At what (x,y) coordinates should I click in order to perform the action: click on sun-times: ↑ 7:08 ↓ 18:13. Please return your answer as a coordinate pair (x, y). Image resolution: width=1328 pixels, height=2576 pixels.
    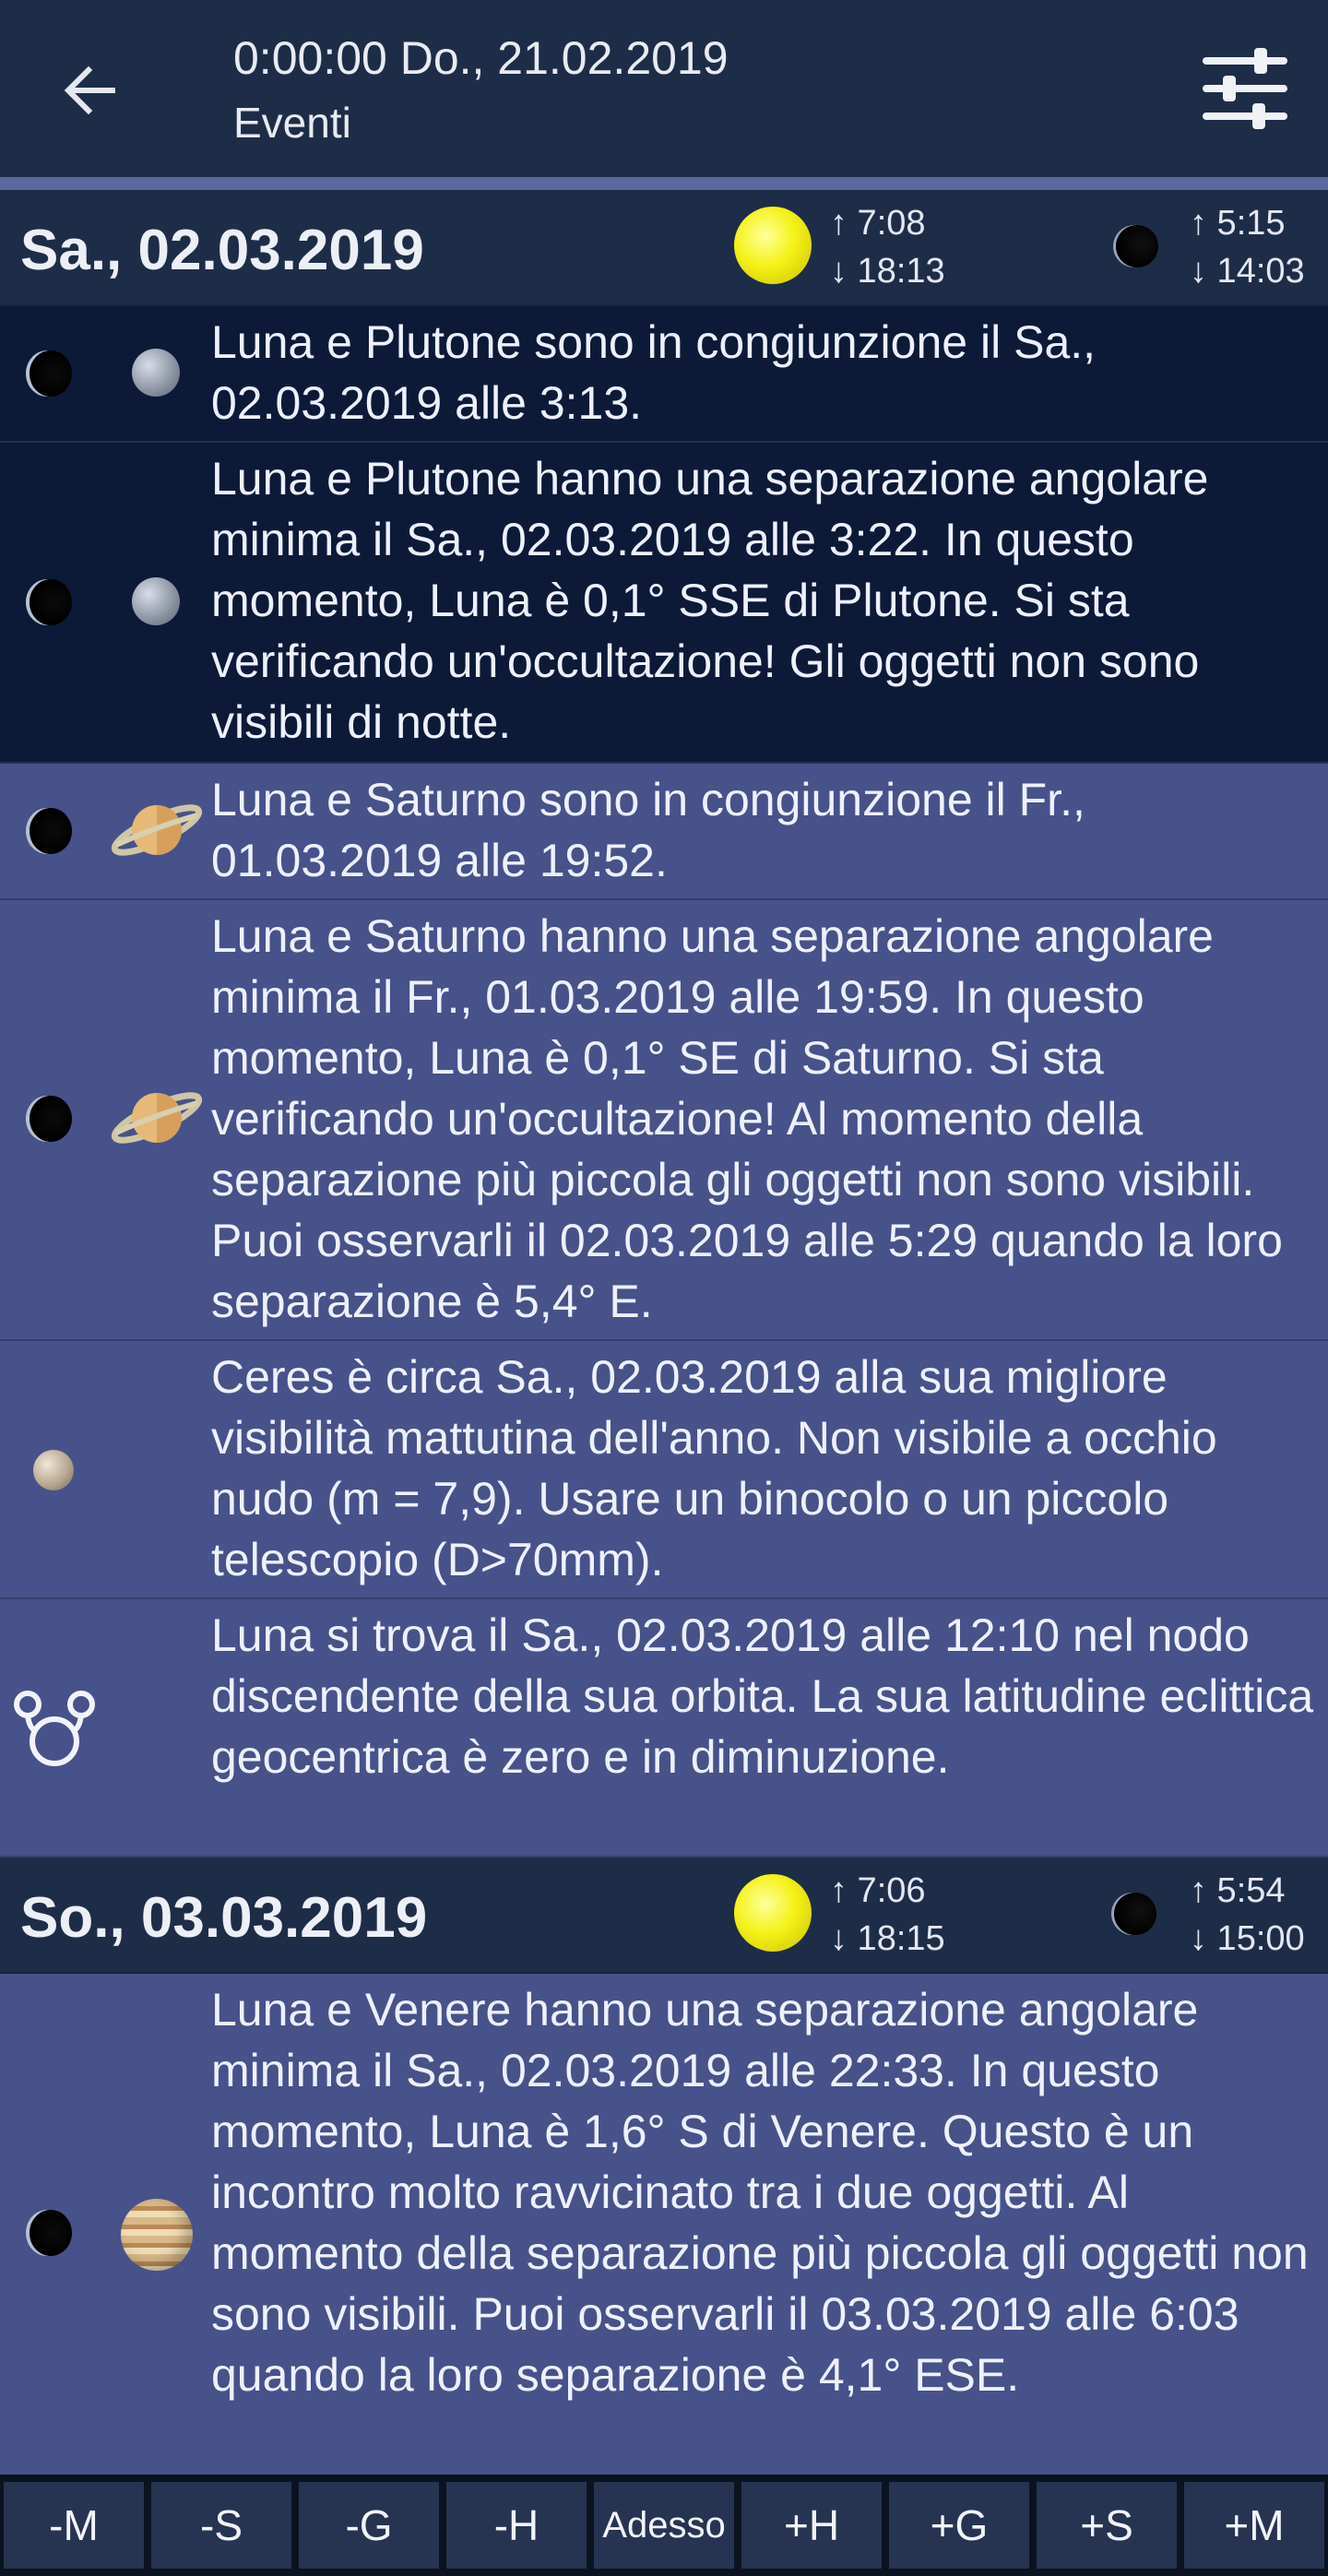
    Looking at the image, I should click on (887, 247).